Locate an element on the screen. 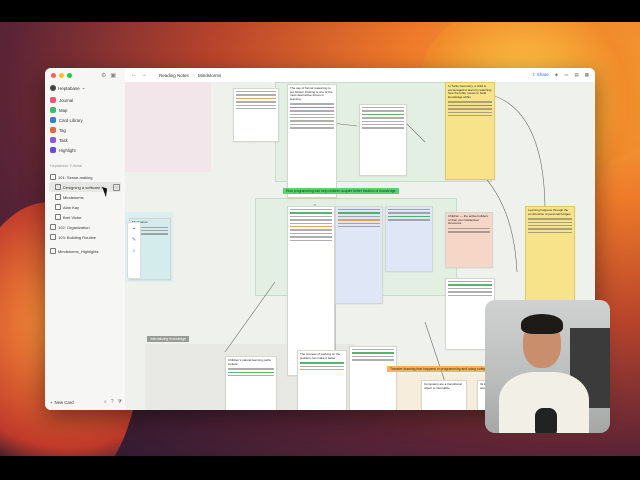 The width and height of the screenshot is (640, 480). minimize-button is located at coordinates (61, 75).